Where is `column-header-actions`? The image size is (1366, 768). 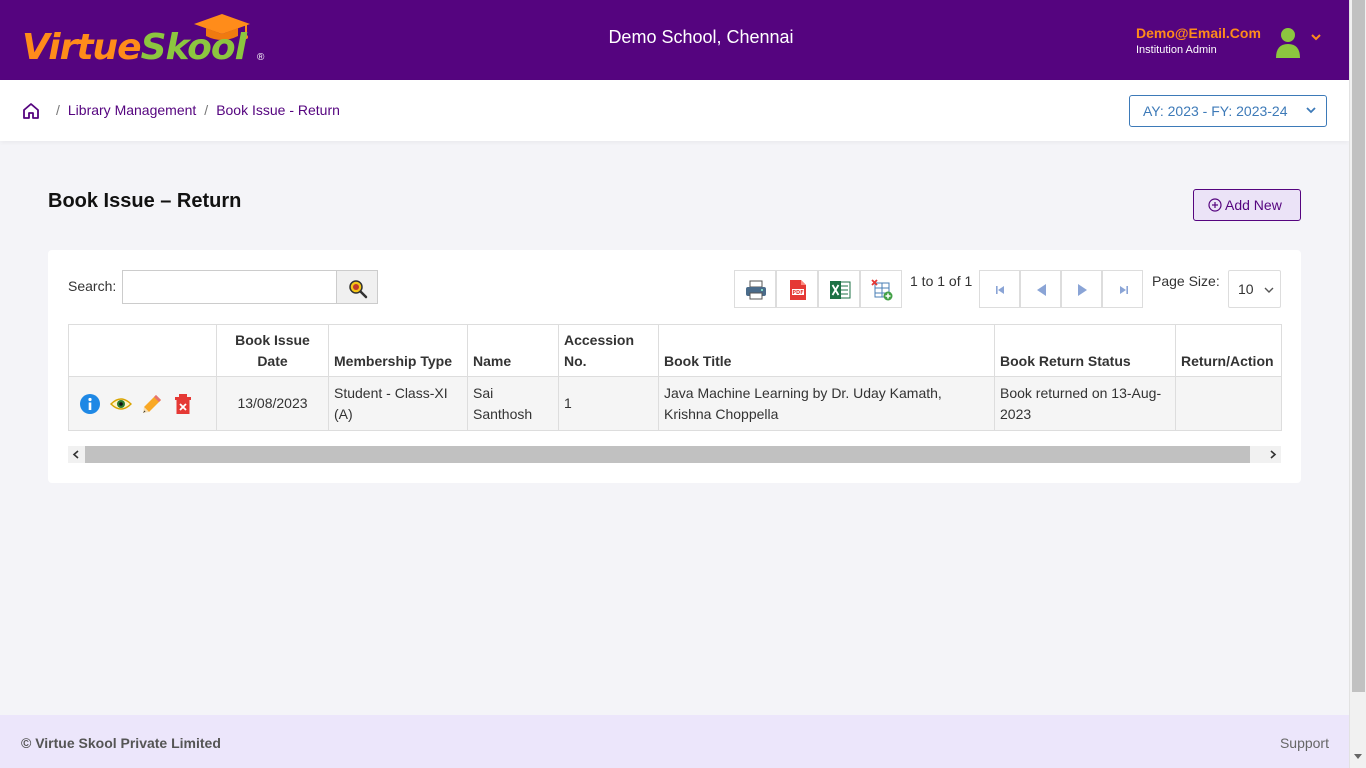 column-header-actions is located at coordinates (142, 350).